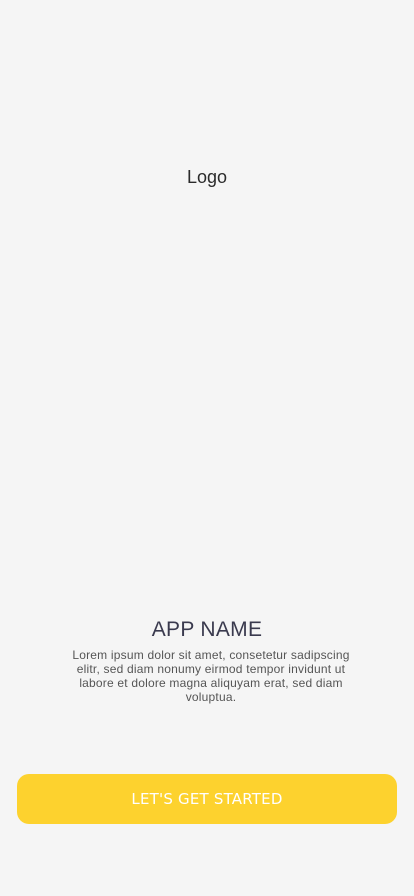 The height and width of the screenshot is (896, 414). What do you see at coordinates (207, 629) in the screenshot?
I see `app-name-title: APP NAME` at bounding box center [207, 629].